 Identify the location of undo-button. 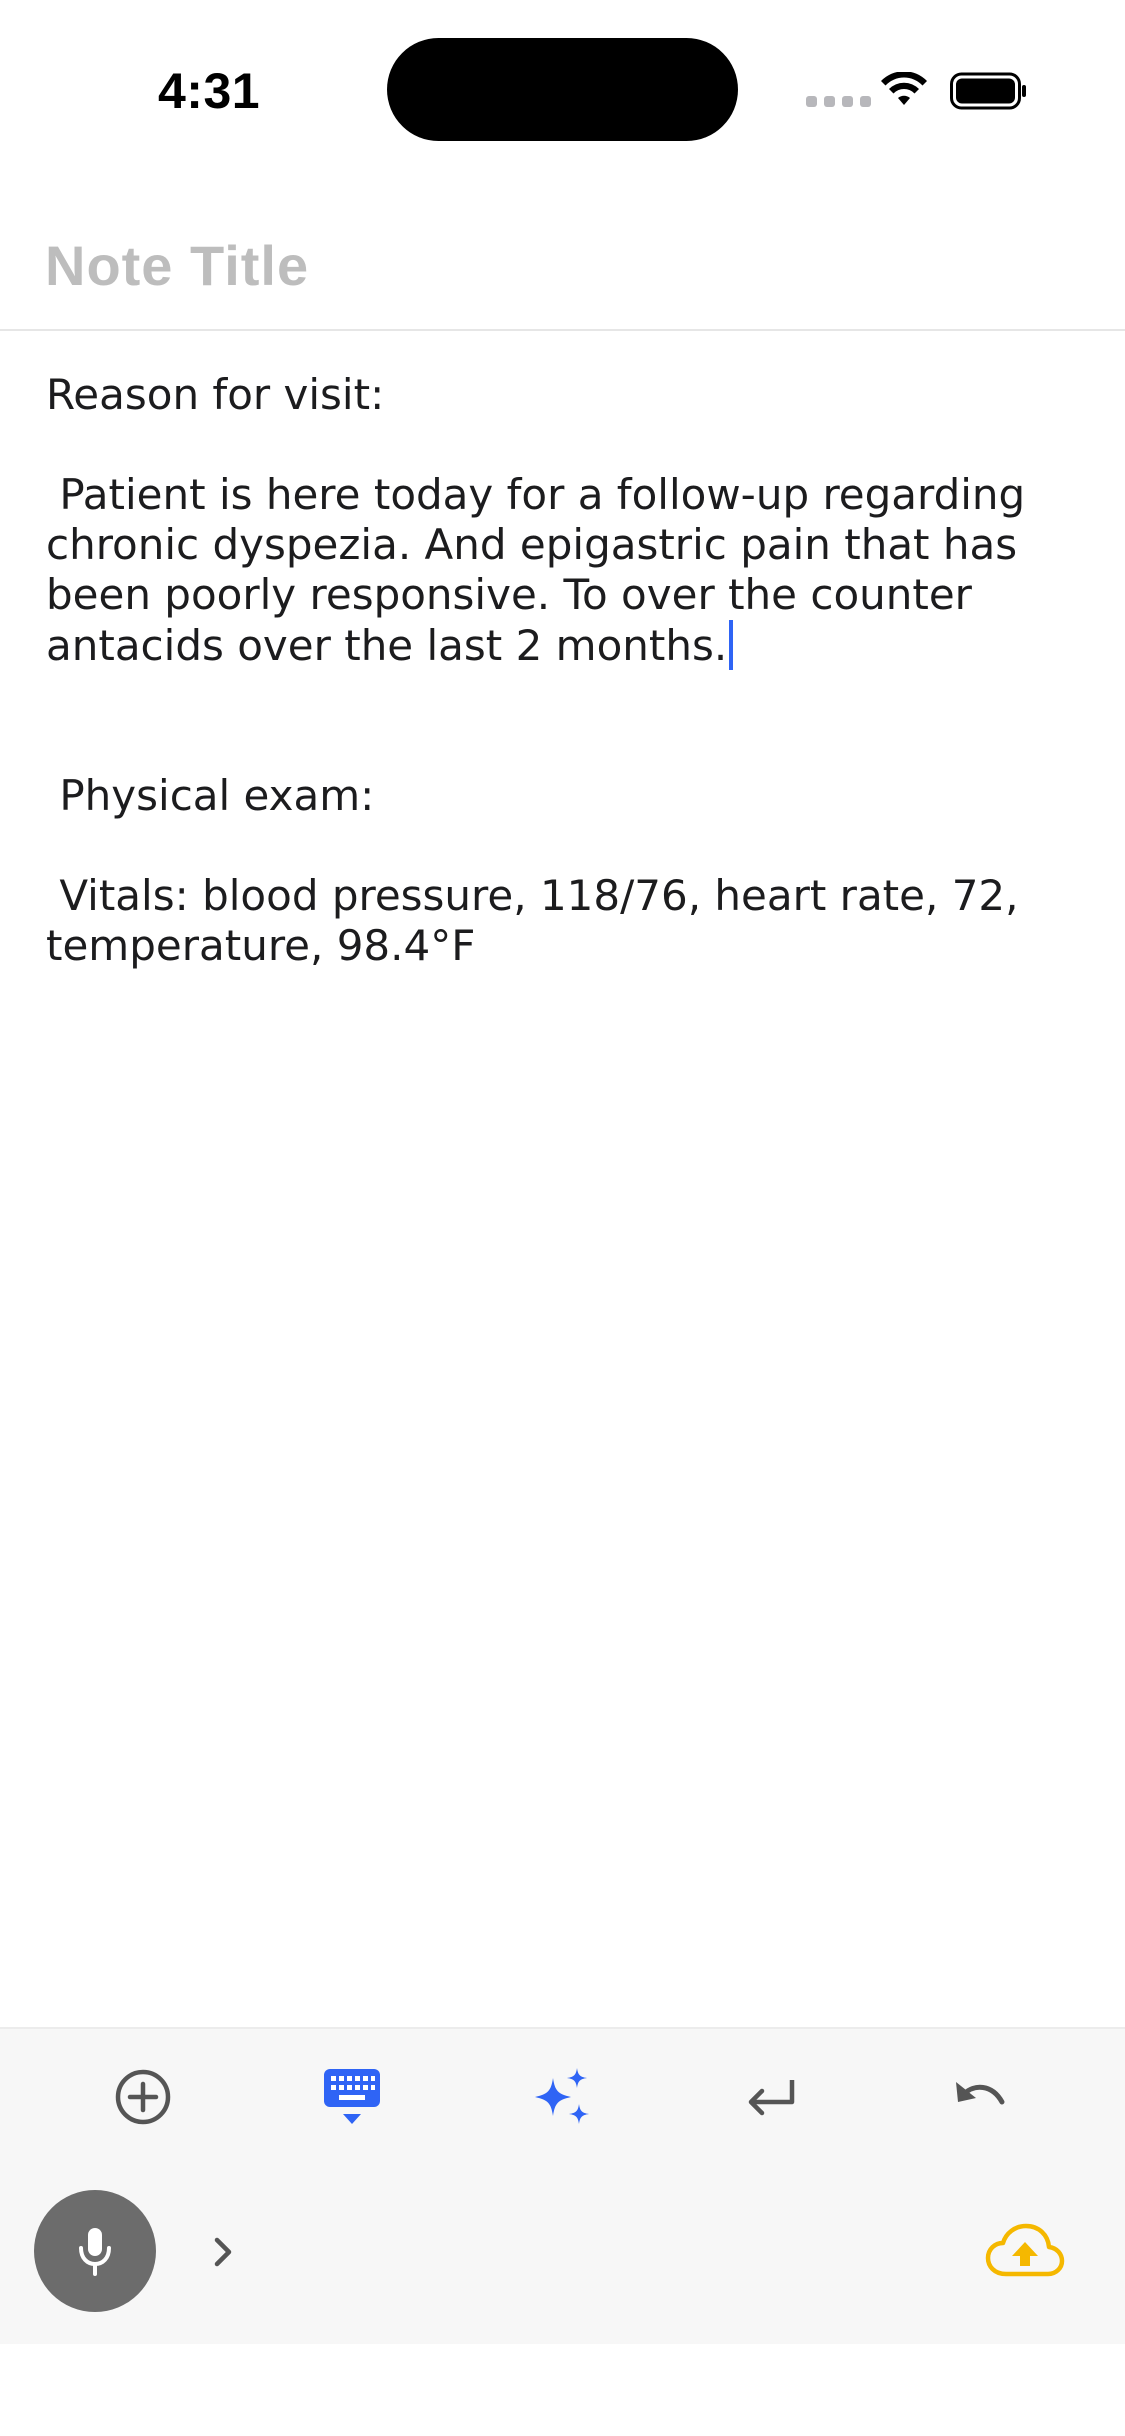
(980, 2097).